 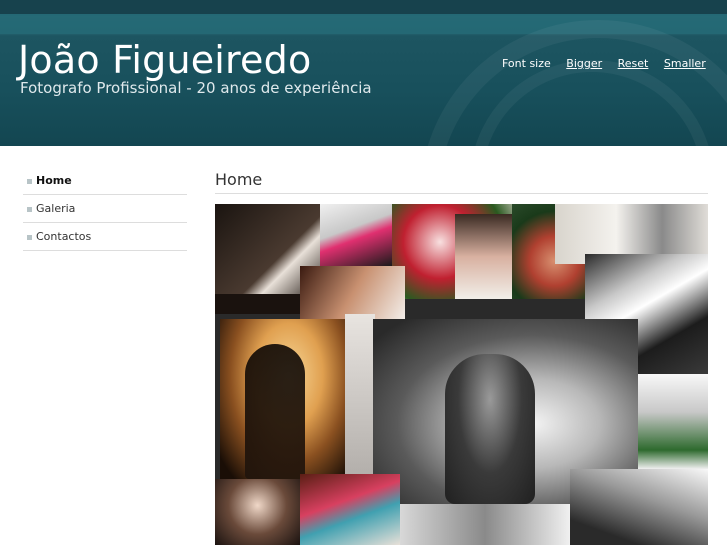 I want to click on site-title: João Figueiredo, so click(x=165, y=60).